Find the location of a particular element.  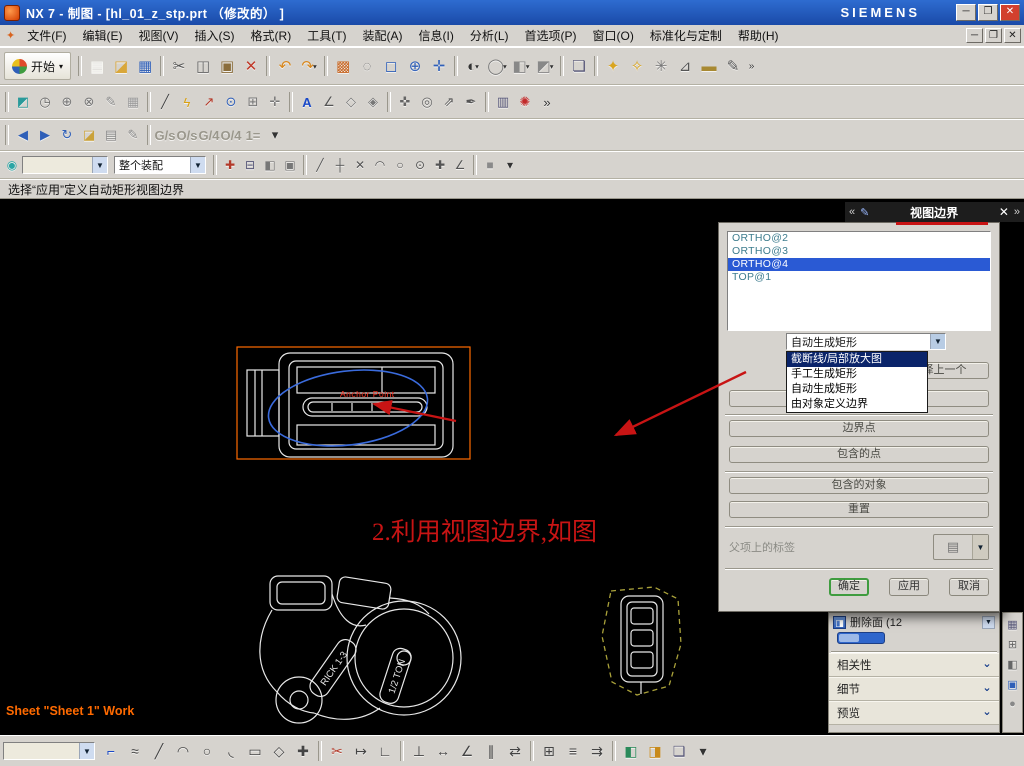

parent-label-dropdown: ▤ ▼ is located at coordinates (961, 547).